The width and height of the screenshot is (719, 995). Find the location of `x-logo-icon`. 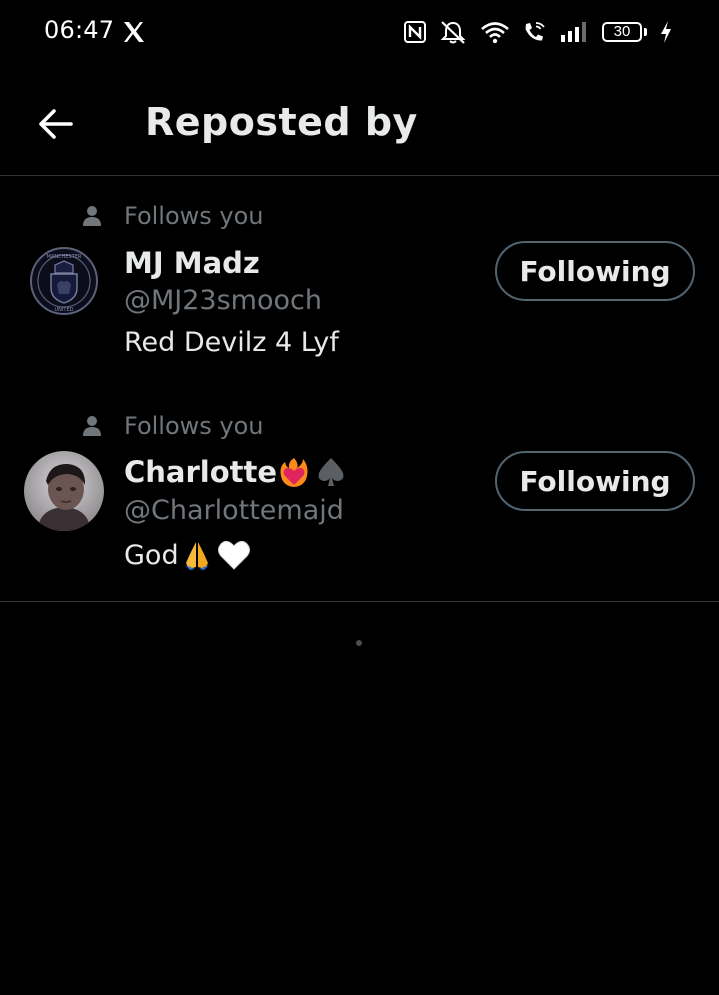

x-logo-icon is located at coordinates (134, 32).